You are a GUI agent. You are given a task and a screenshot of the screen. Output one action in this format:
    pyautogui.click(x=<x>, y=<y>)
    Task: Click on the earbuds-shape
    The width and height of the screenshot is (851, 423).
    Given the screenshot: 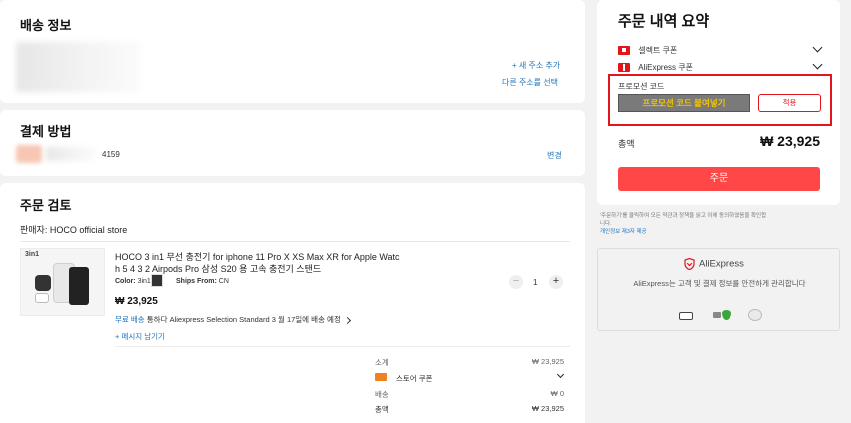 What is the action you would take?
    pyautogui.click(x=42, y=298)
    